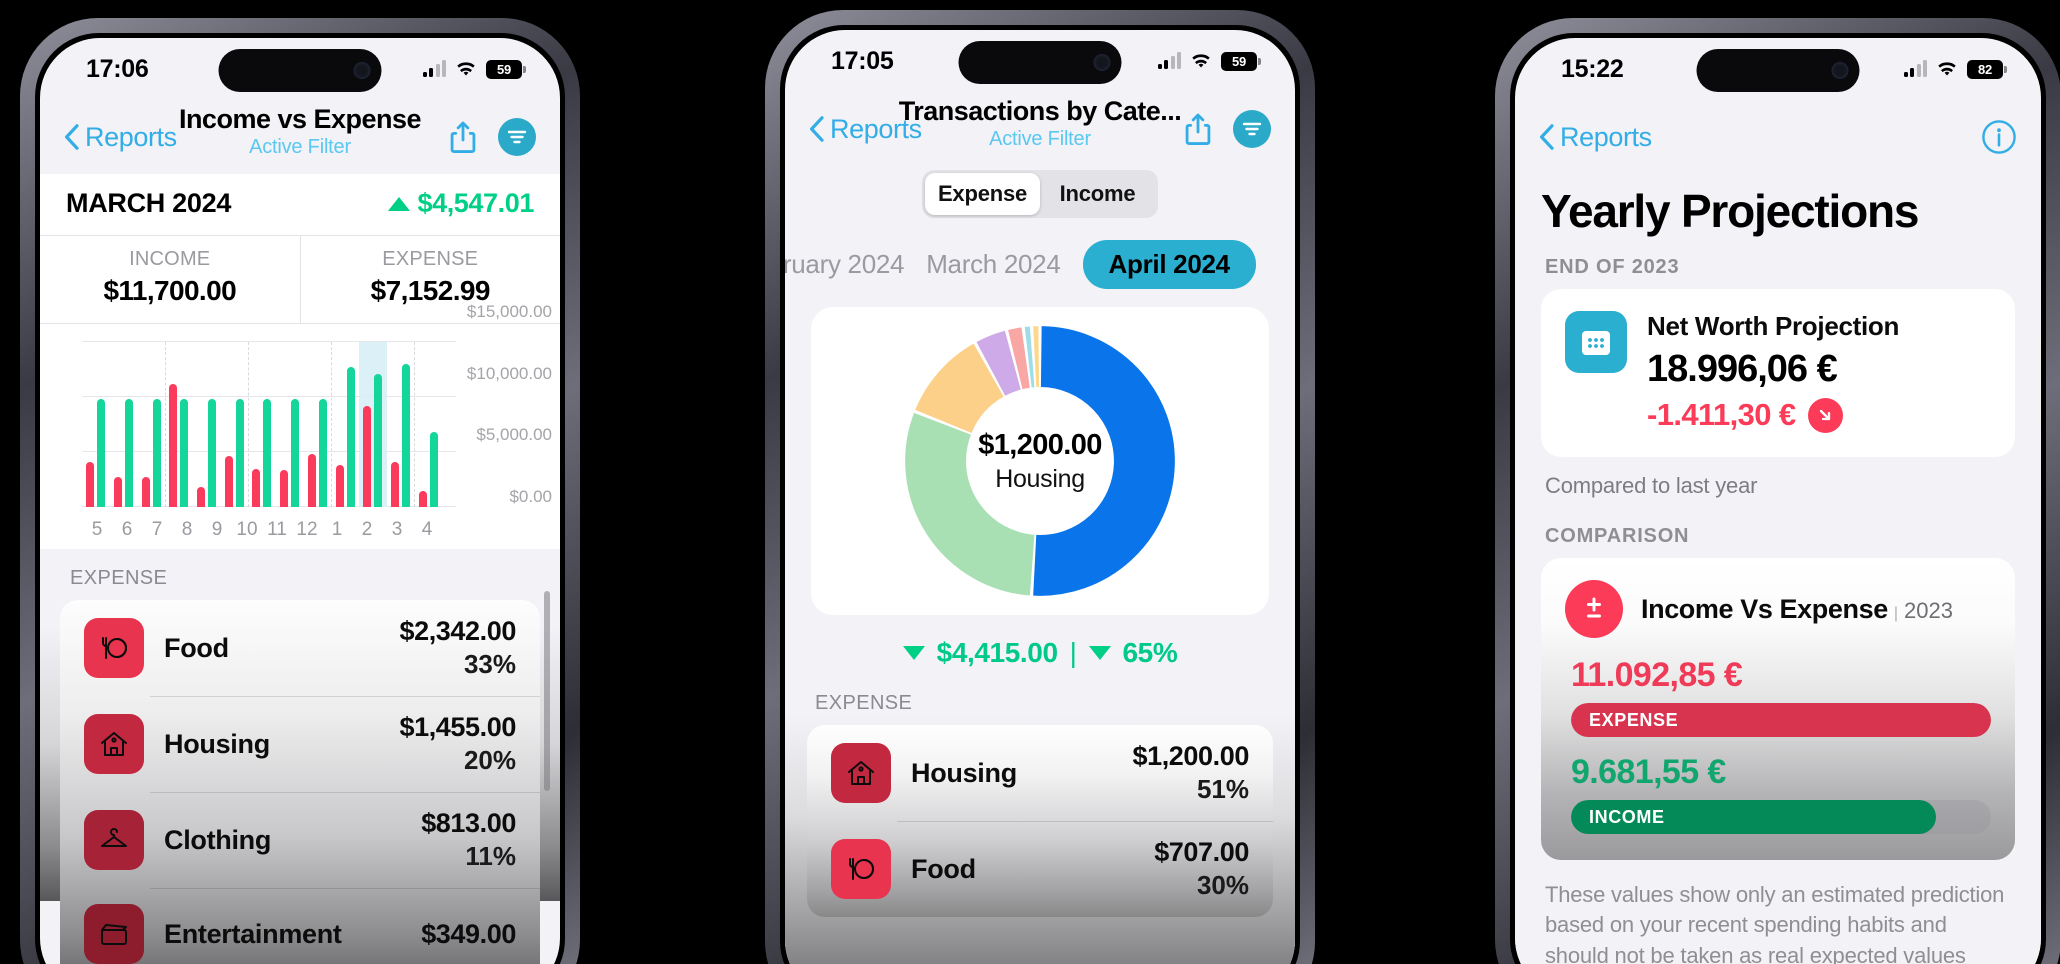 The width and height of the screenshot is (2060, 964). What do you see at coordinates (1040, 773) in the screenshot?
I see `category-row: Housing $1,200.00 51%` at bounding box center [1040, 773].